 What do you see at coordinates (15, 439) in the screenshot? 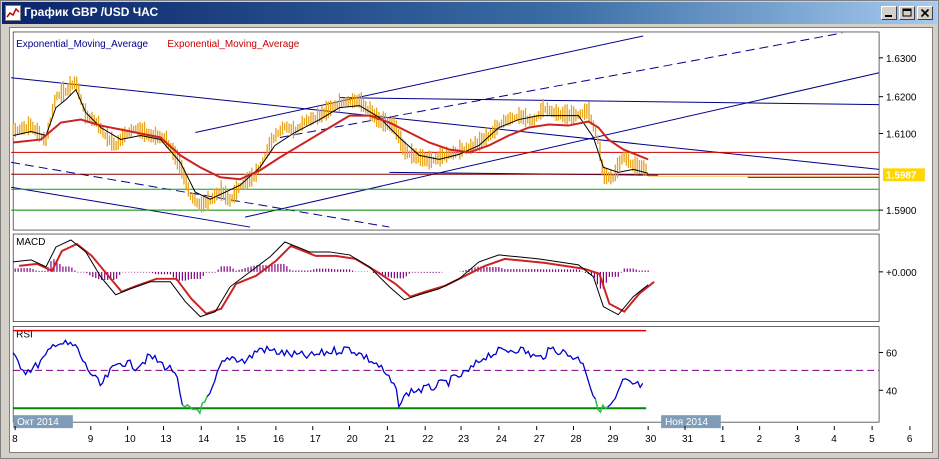
I see `date-tick-label: 8` at bounding box center [15, 439].